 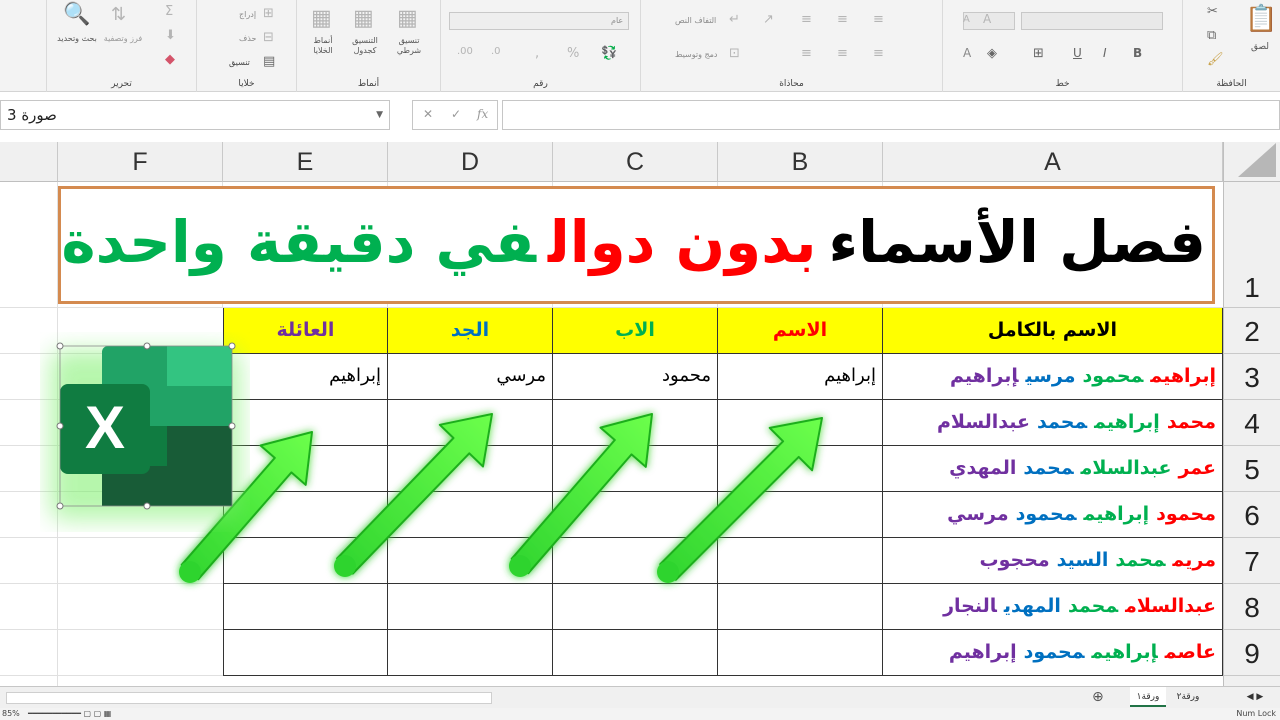 I want to click on row-header-5: 5, so click(x=1251, y=469).